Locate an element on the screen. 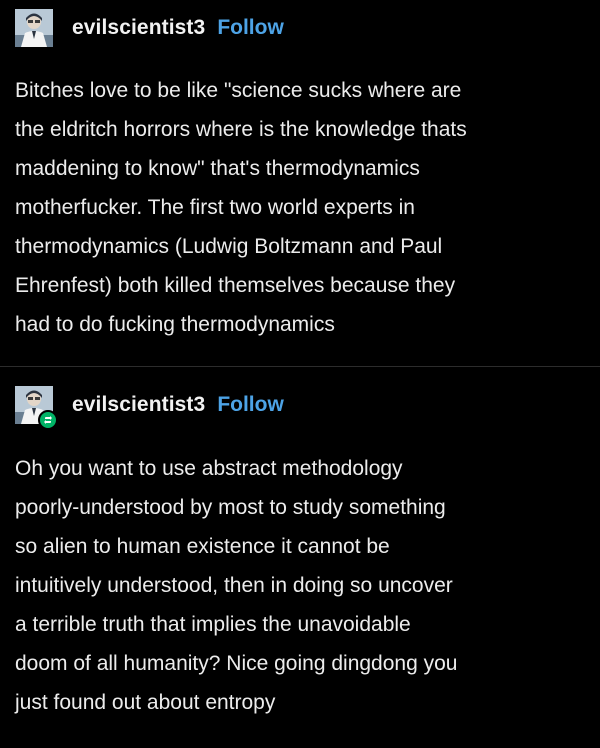 This screenshot has width=600, height=748. scientist-avatar-icon is located at coordinates (34, 28).